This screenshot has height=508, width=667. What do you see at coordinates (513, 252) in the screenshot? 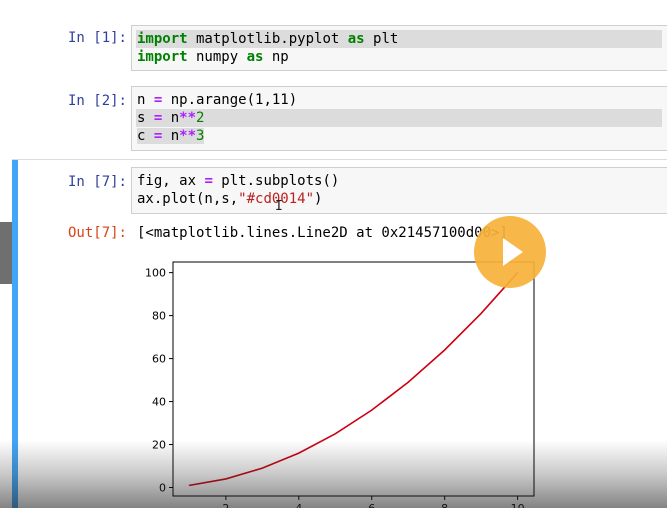
I see `play-icon` at bounding box center [513, 252].